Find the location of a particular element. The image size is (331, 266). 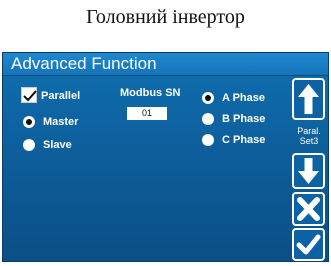

phase-b-radio is located at coordinates (208, 119).